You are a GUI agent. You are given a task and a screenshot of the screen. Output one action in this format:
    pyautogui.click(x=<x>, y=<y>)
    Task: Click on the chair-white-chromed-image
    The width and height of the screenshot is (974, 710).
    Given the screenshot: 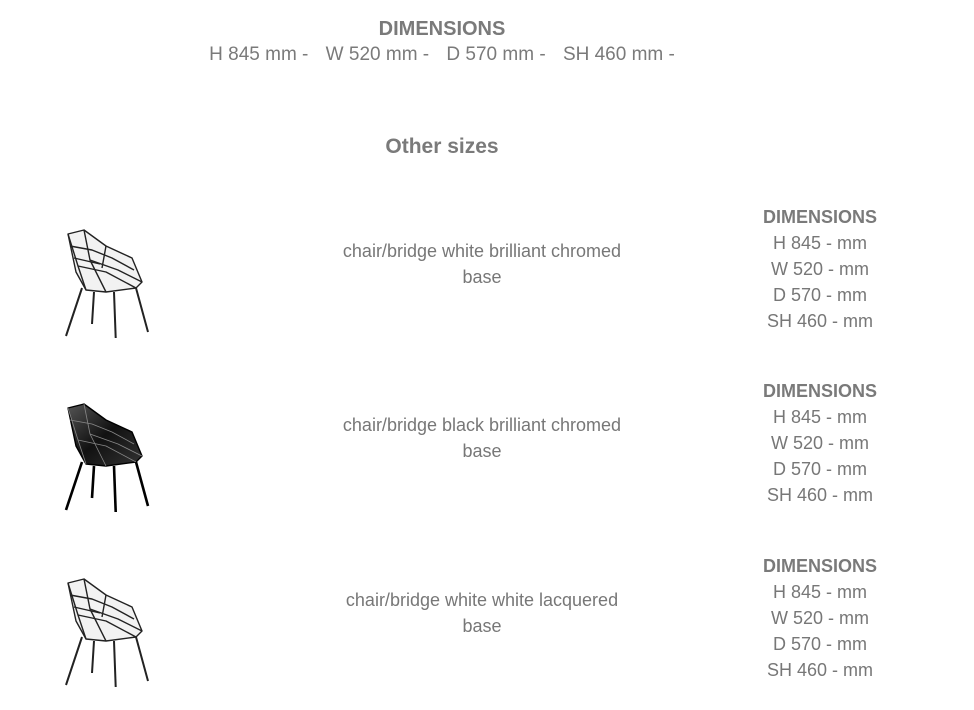 What is the action you would take?
    pyautogui.click(x=106, y=275)
    